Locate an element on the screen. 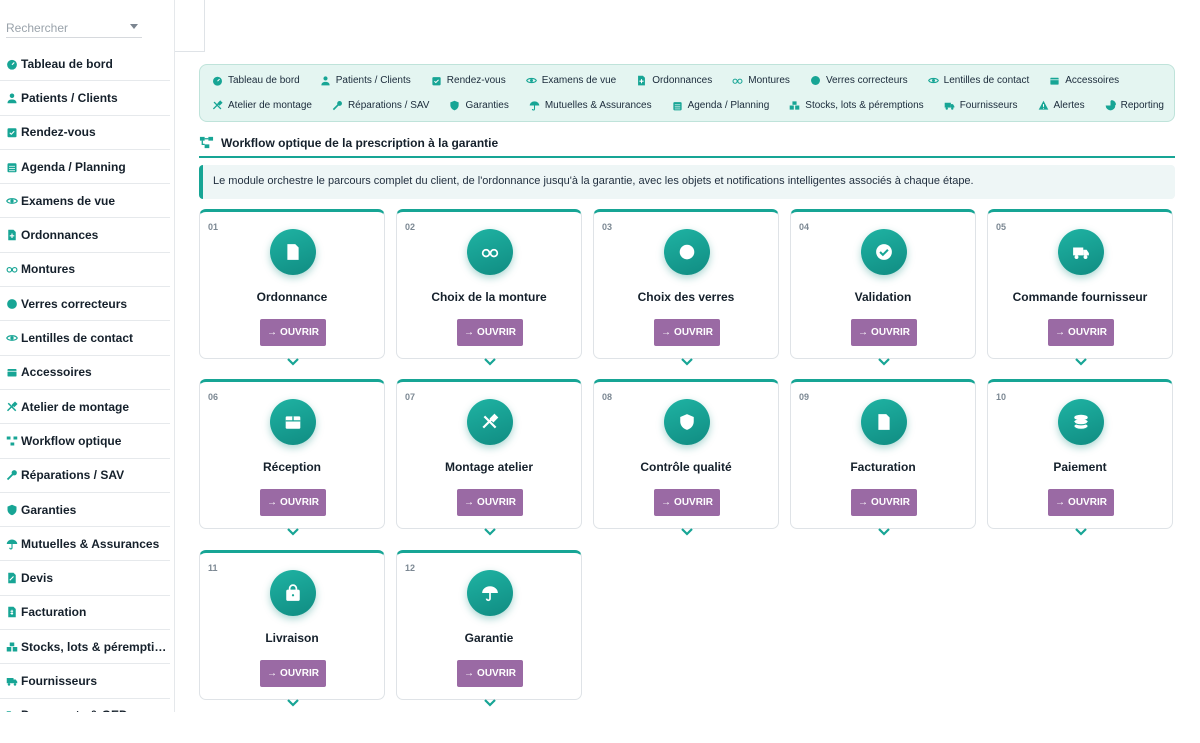 This screenshot has height=743, width=1200. top-menu-item: Garanties is located at coordinates (479, 105).